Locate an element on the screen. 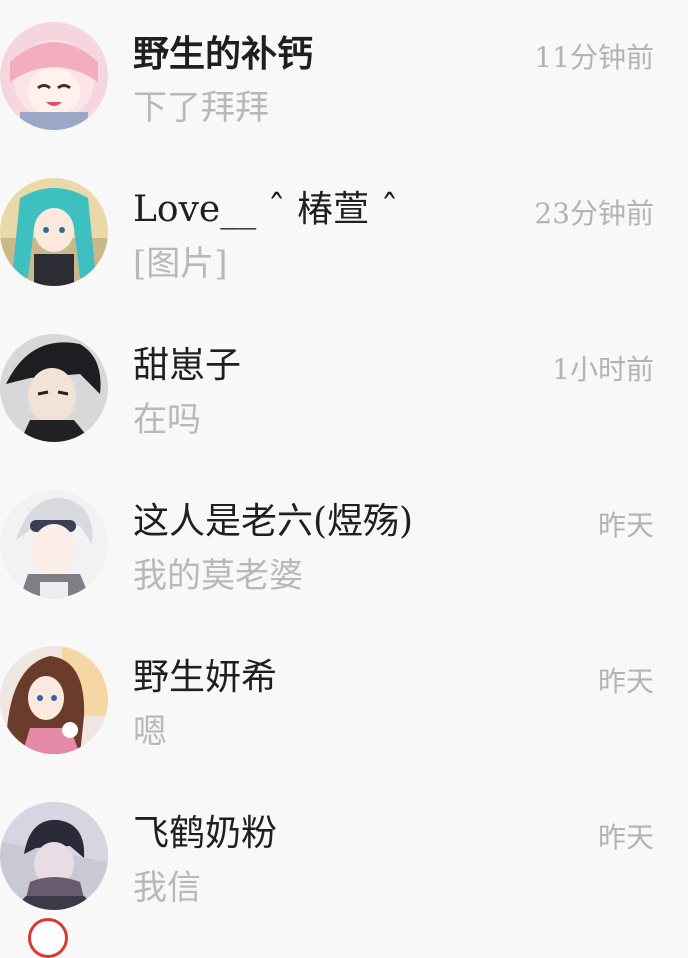  anime-girl-teal-avatar-icon is located at coordinates (54, 232).